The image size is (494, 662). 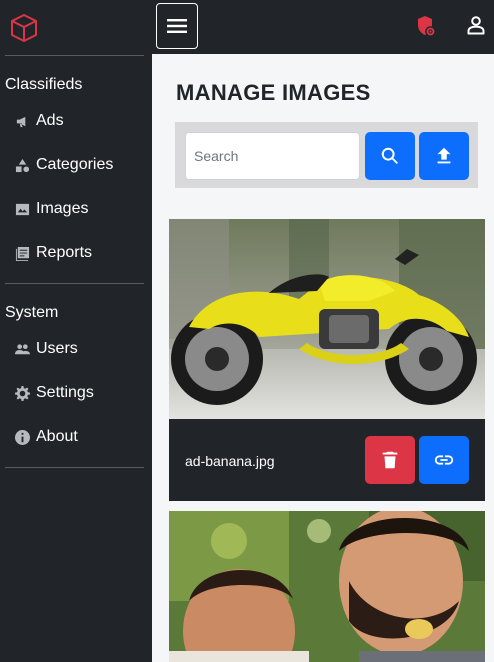 What do you see at coordinates (44, 84) in the screenshot?
I see `section-title-classifieds: Classifieds` at bounding box center [44, 84].